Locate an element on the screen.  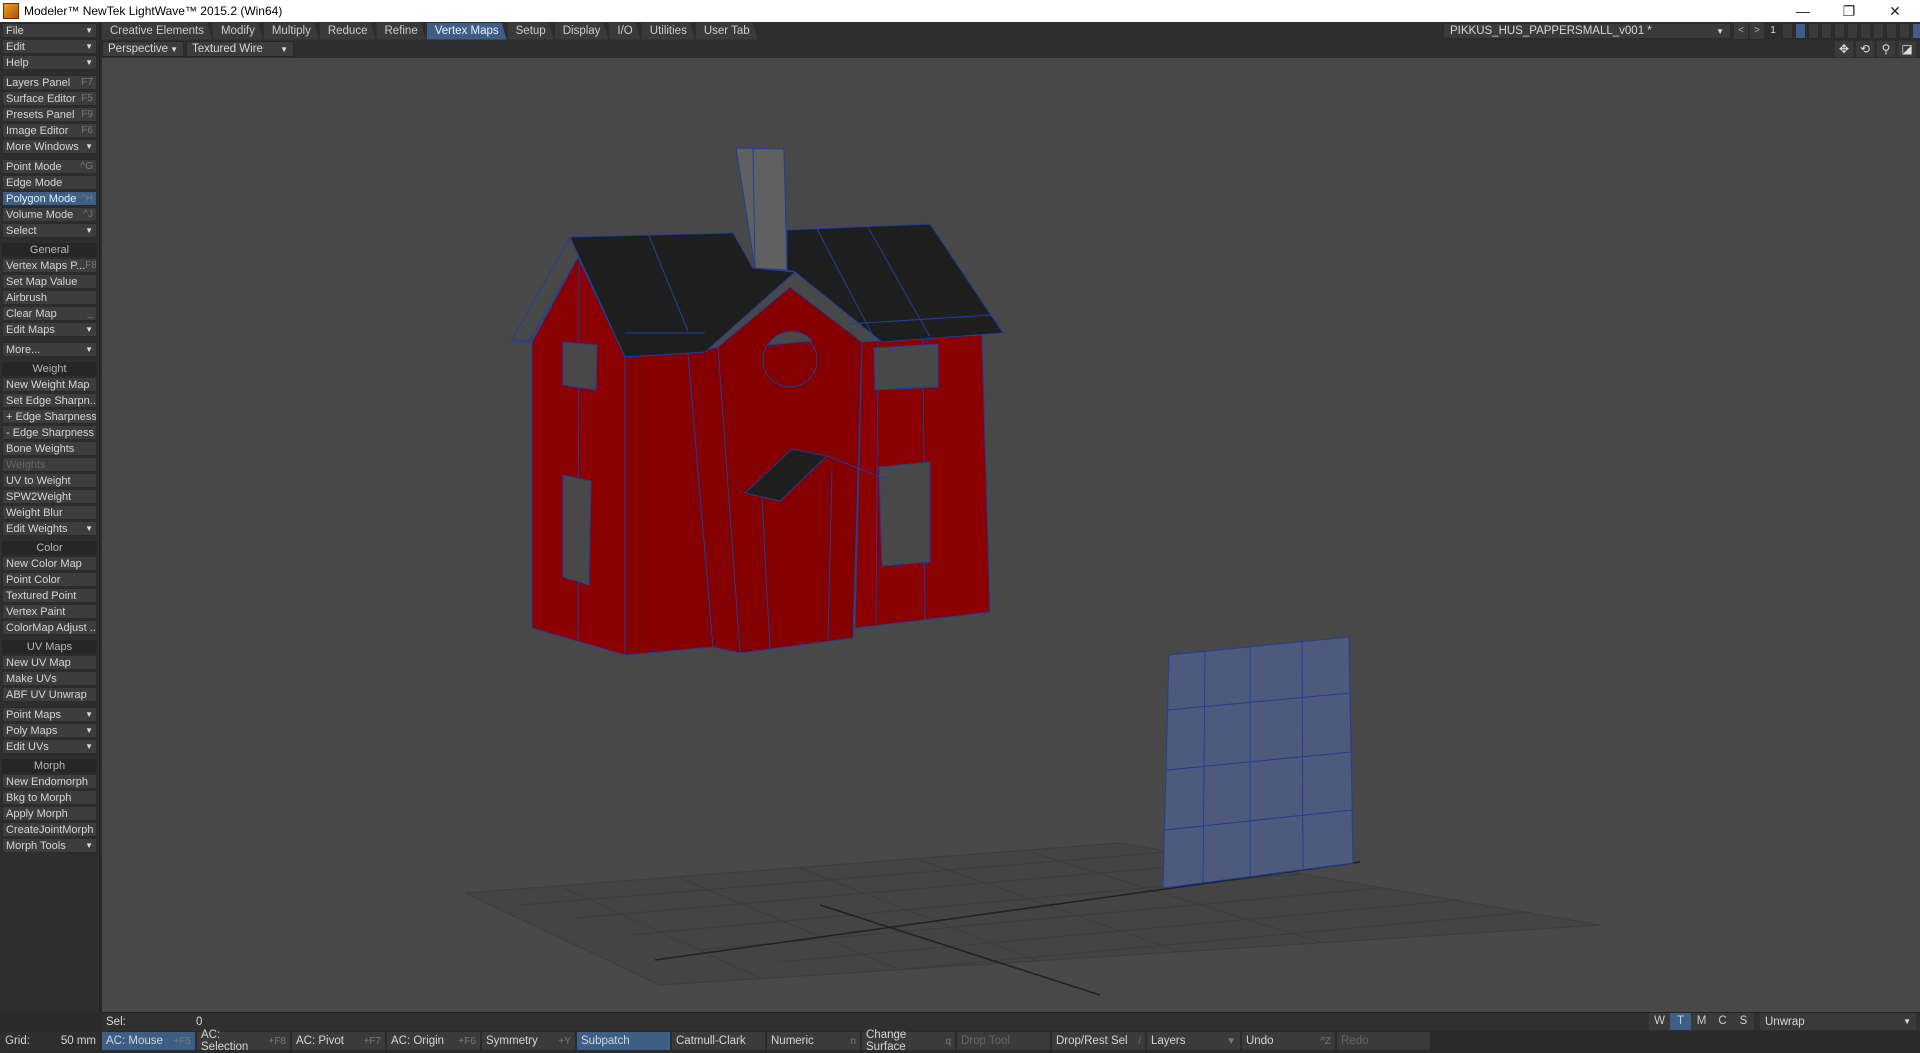
tab-refine: Refine is located at coordinates (400, 31).